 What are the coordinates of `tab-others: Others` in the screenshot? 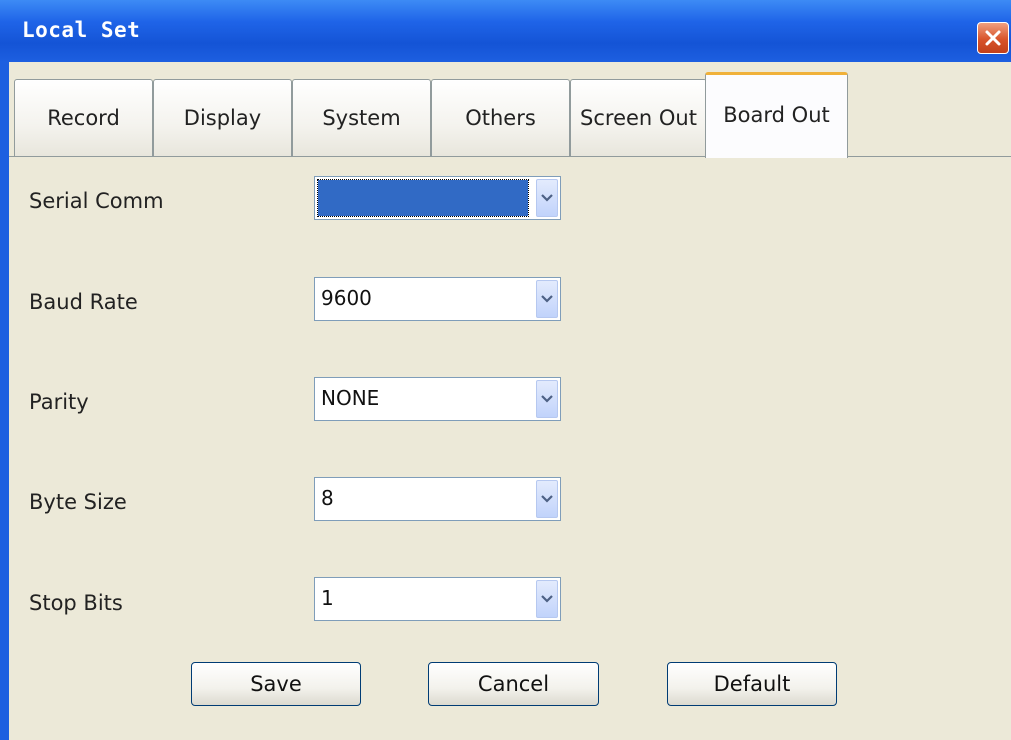 It's located at (500, 117).